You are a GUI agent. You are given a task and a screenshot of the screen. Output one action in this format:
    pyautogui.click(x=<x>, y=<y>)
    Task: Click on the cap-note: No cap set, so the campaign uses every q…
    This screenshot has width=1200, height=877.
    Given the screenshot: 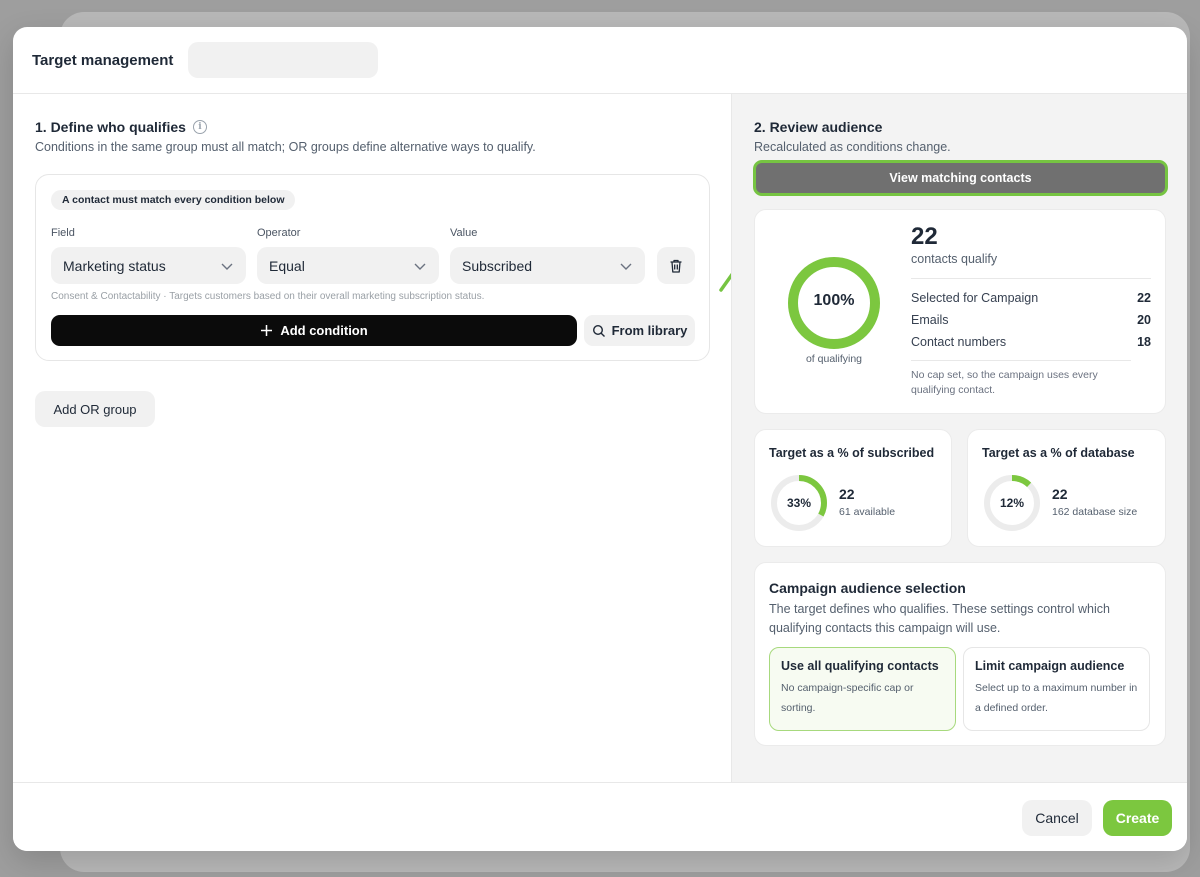 What is the action you would take?
    pyautogui.click(x=1021, y=378)
    